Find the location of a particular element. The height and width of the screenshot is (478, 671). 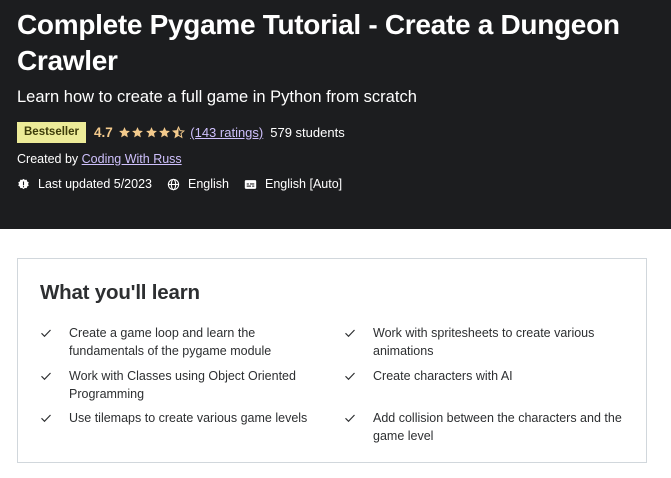

language: English is located at coordinates (198, 184).